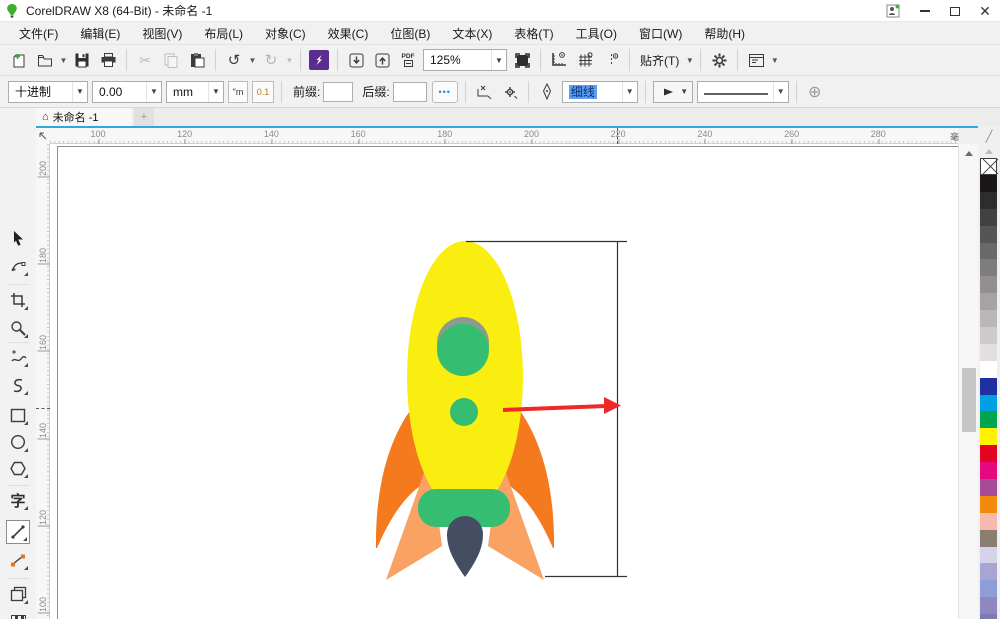  I want to click on save-button, so click(82, 60).